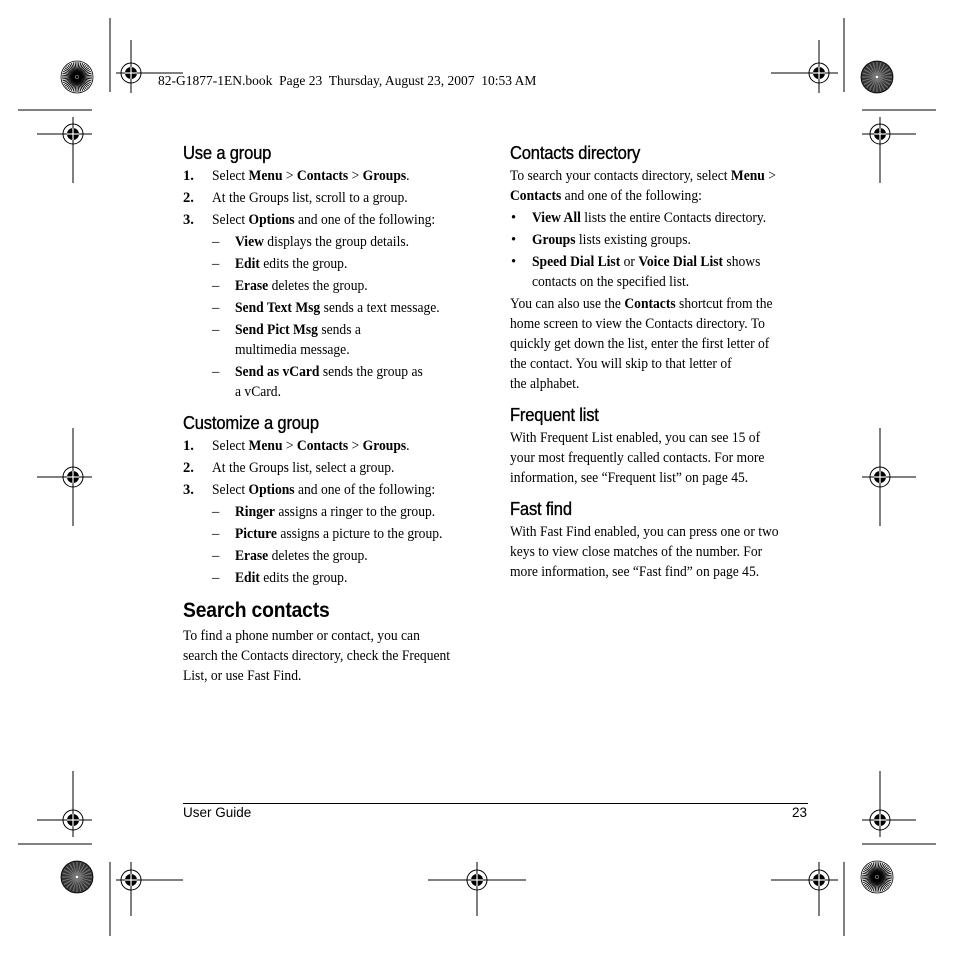  I want to click on heading-use-a-group: Use a group, so click(227, 153).